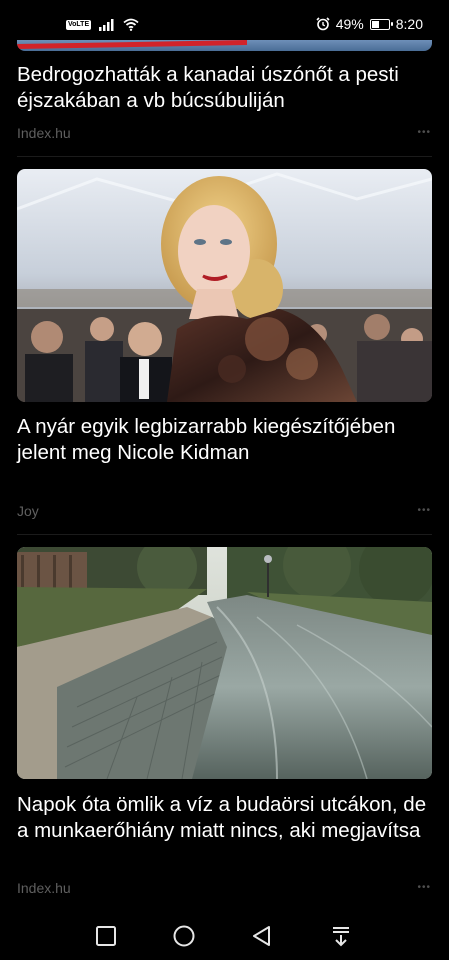 This screenshot has height=960, width=449. What do you see at coordinates (349, 24) in the screenshot?
I see `battery-percent: 49%` at bounding box center [349, 24].